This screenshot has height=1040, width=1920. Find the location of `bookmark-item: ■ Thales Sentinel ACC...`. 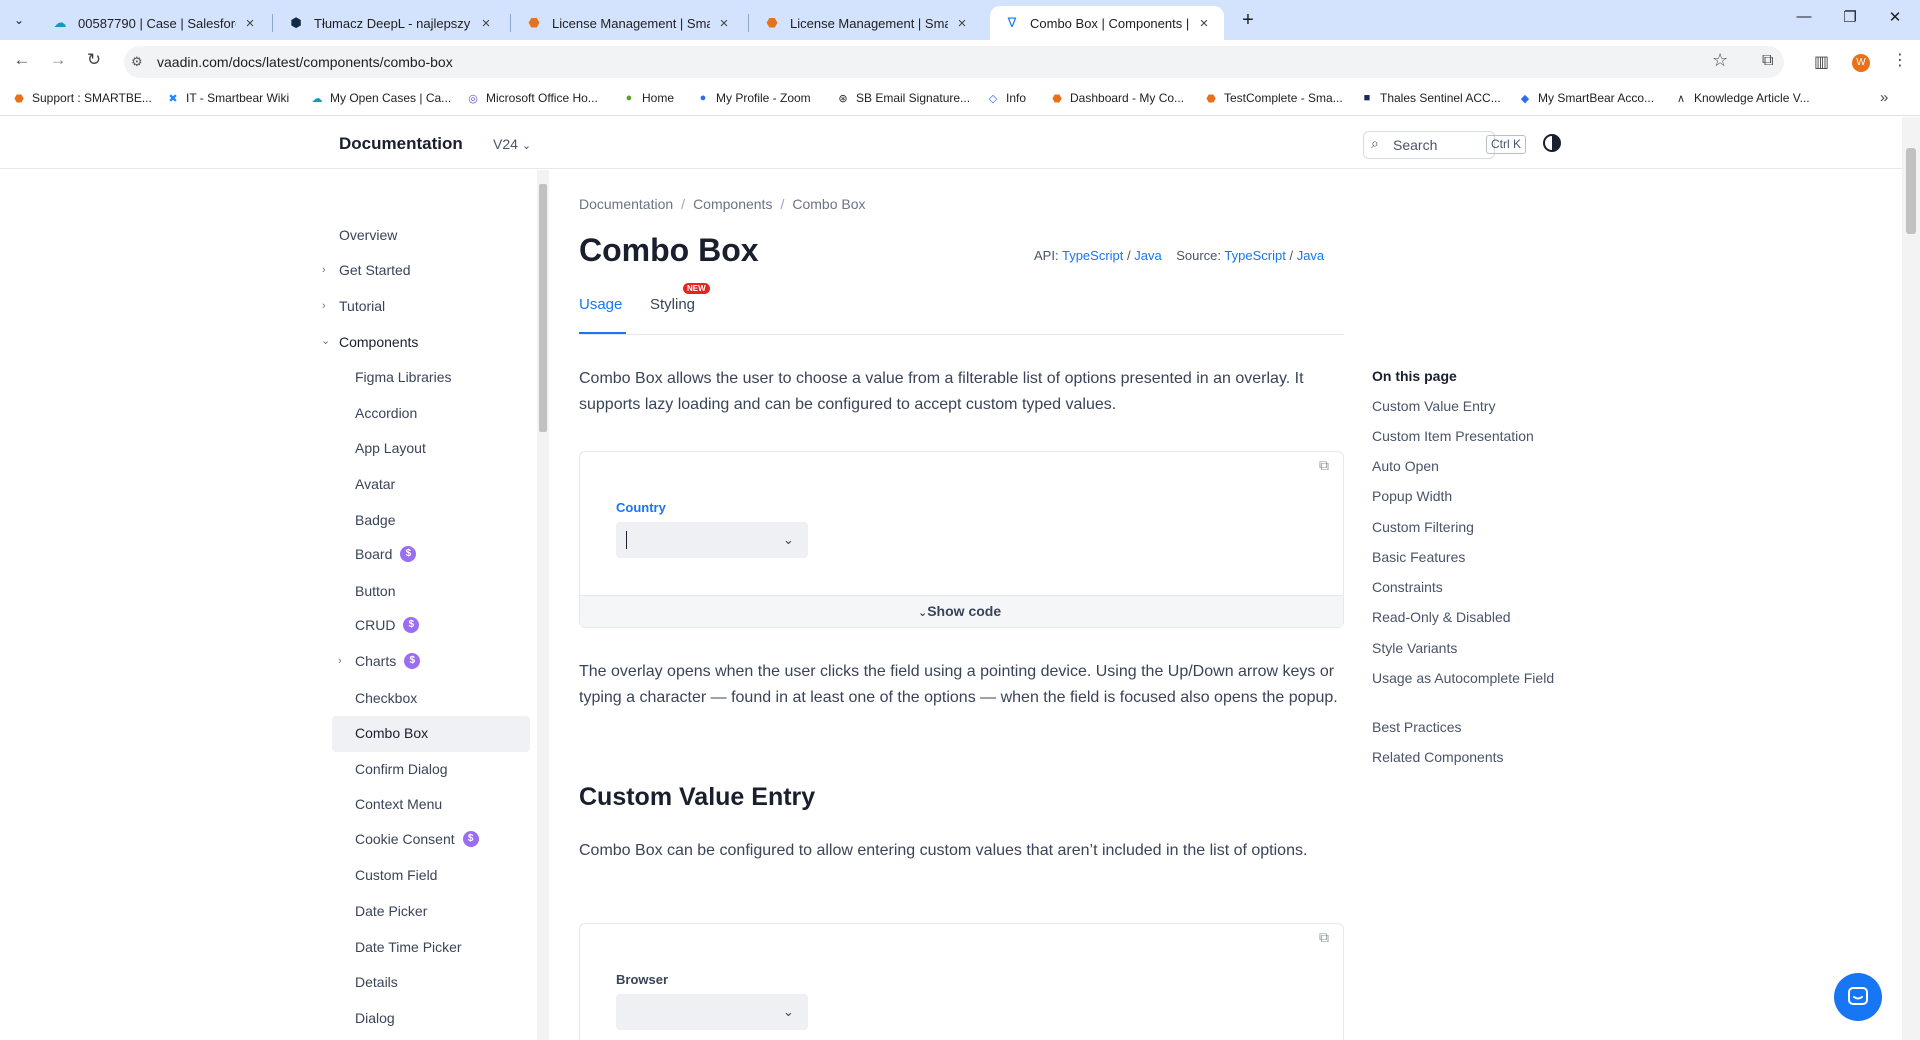

bookmark-item: ■ Thales Sentinel ACC... is located at coordinates (1430, 98).